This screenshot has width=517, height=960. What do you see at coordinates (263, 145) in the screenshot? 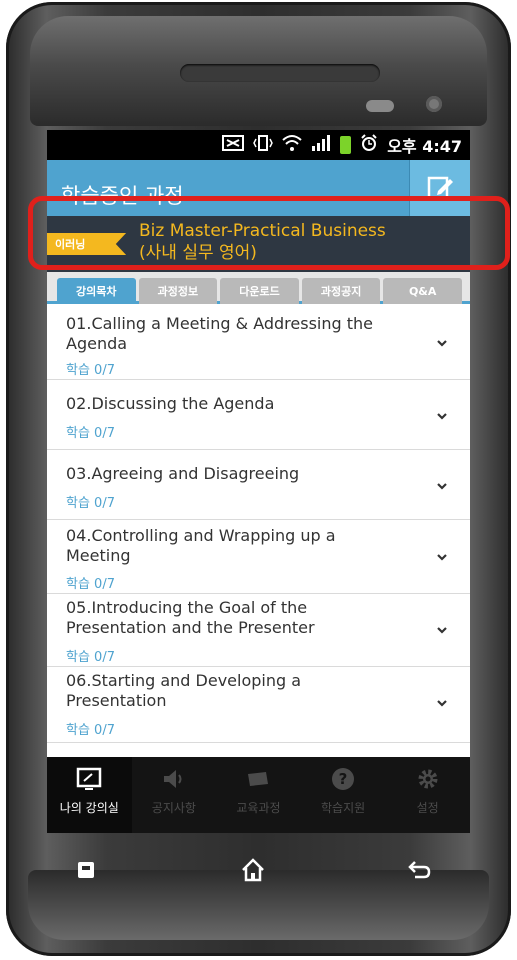
I see `vibrate-icon` at bounding box center [263, 145].